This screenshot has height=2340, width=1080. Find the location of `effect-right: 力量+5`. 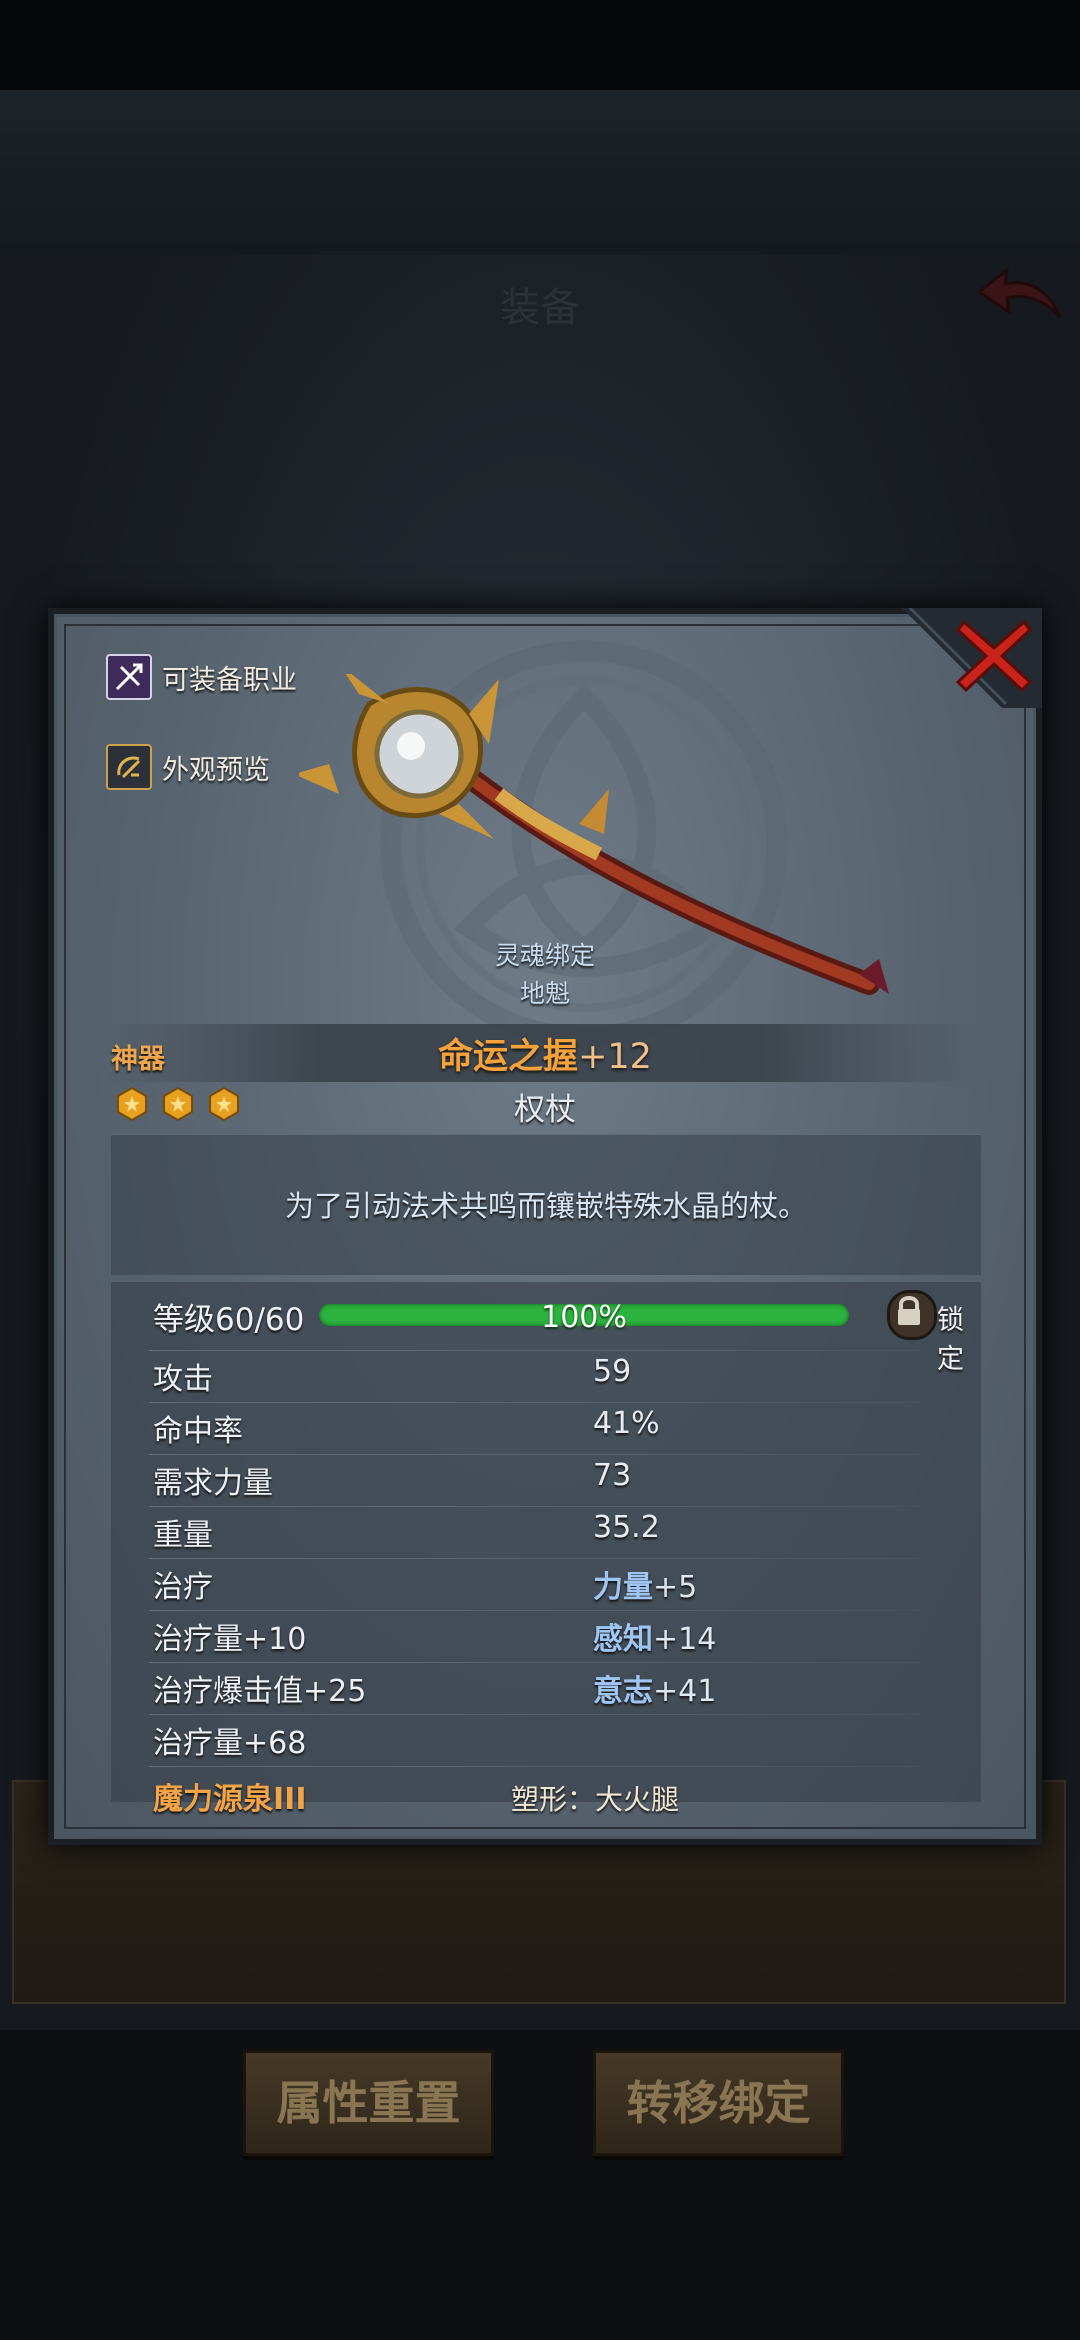

effect-right: 力量+5 is located at coordinates (645, 1587).